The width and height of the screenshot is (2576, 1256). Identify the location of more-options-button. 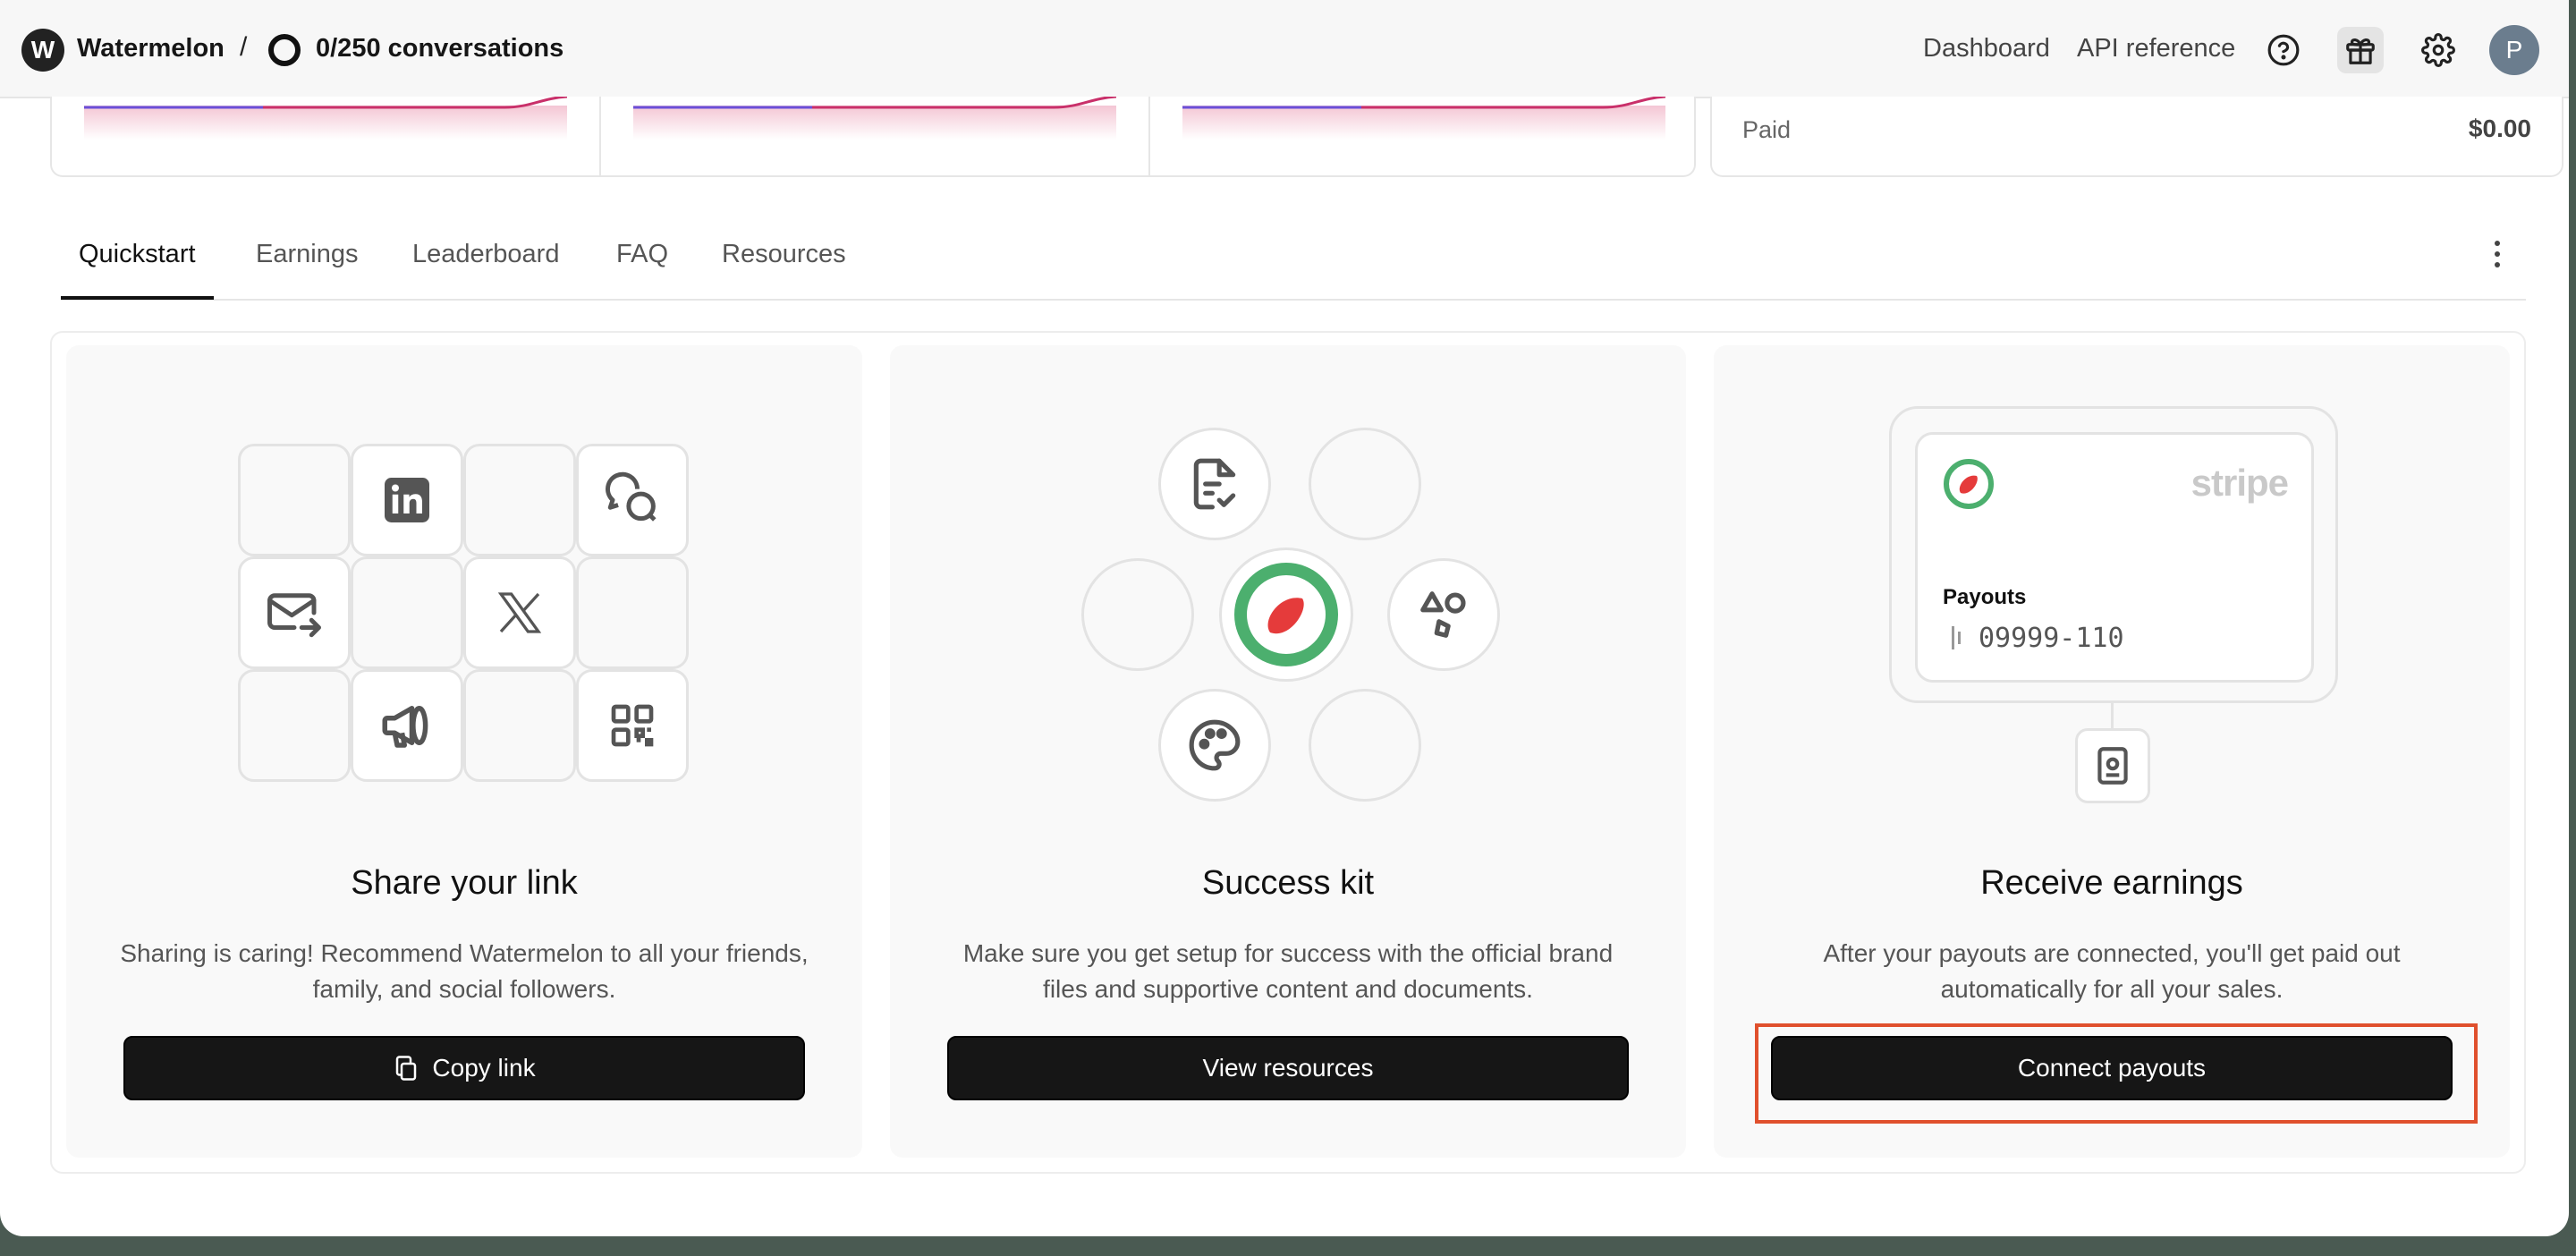
(2497, 254).